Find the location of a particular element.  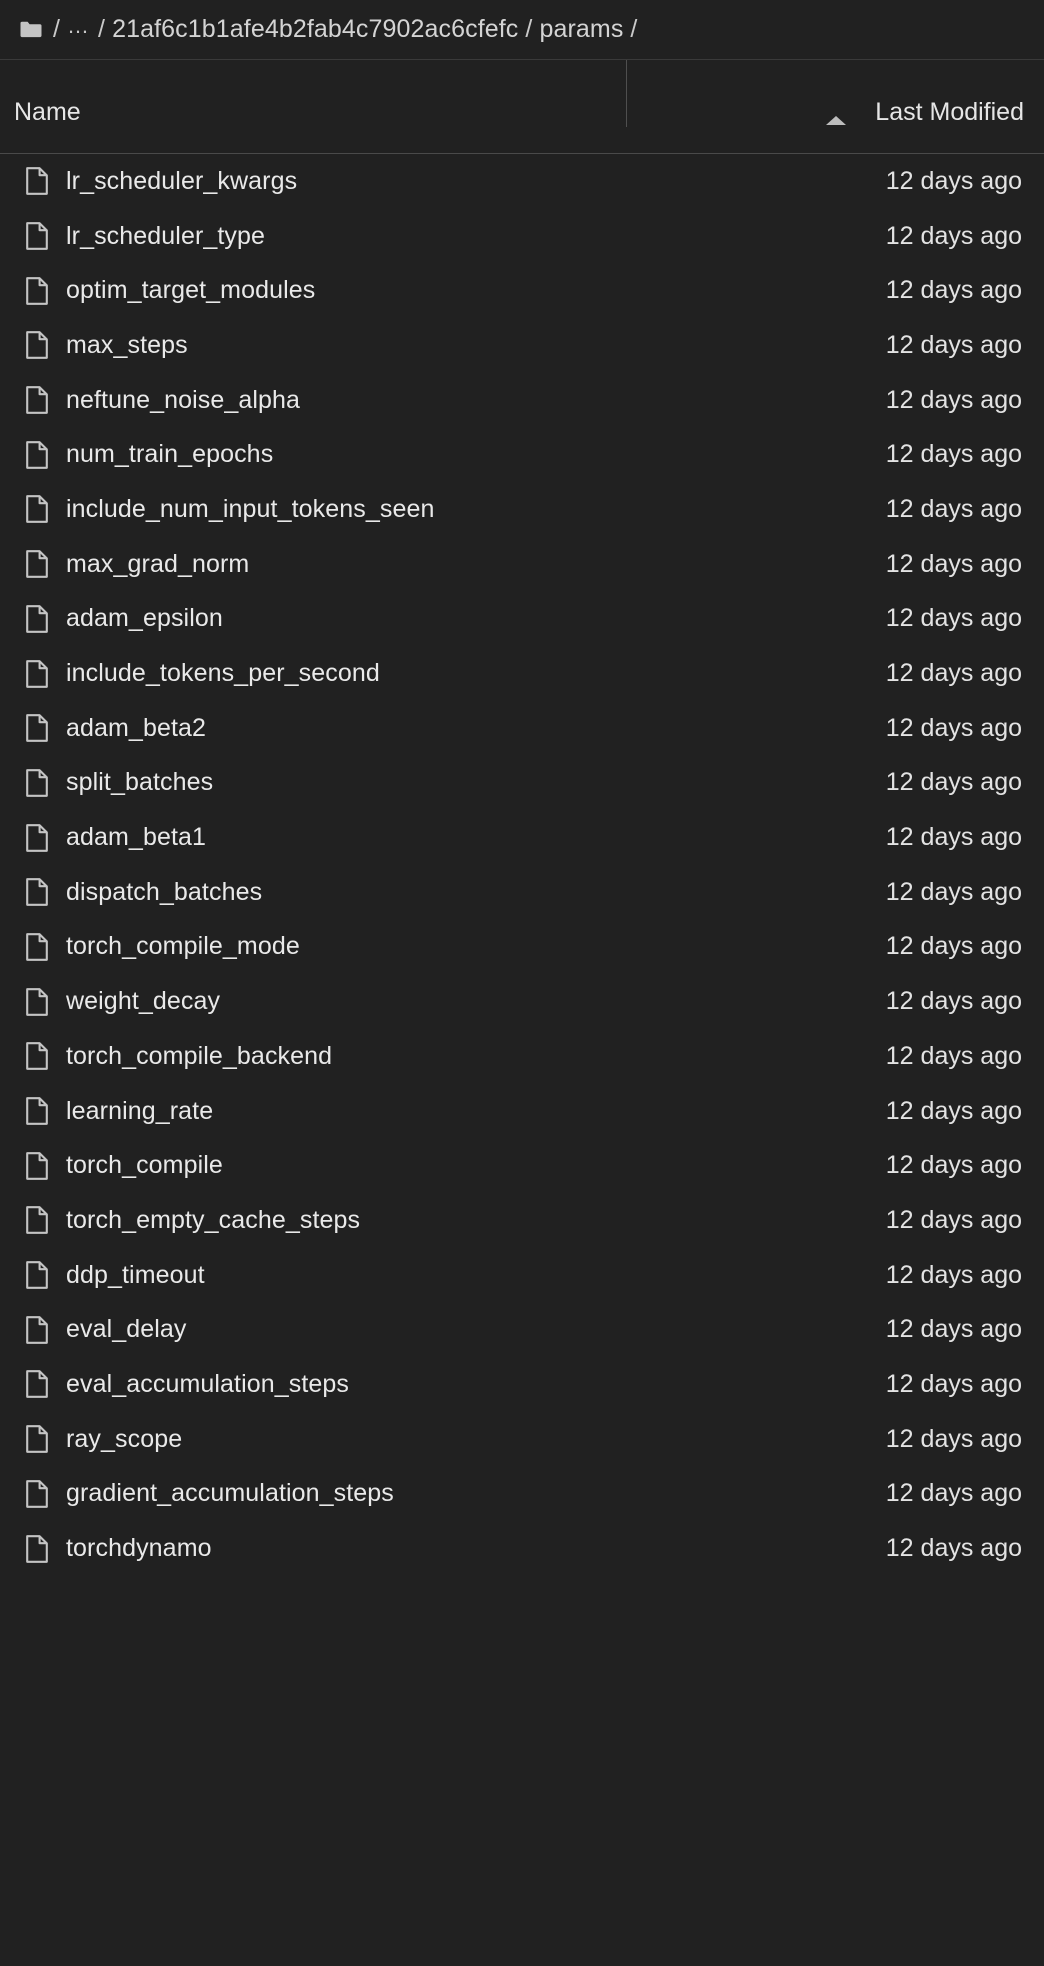

row-name-cell: ddp_timeout is located at coordinates (313, 1275).